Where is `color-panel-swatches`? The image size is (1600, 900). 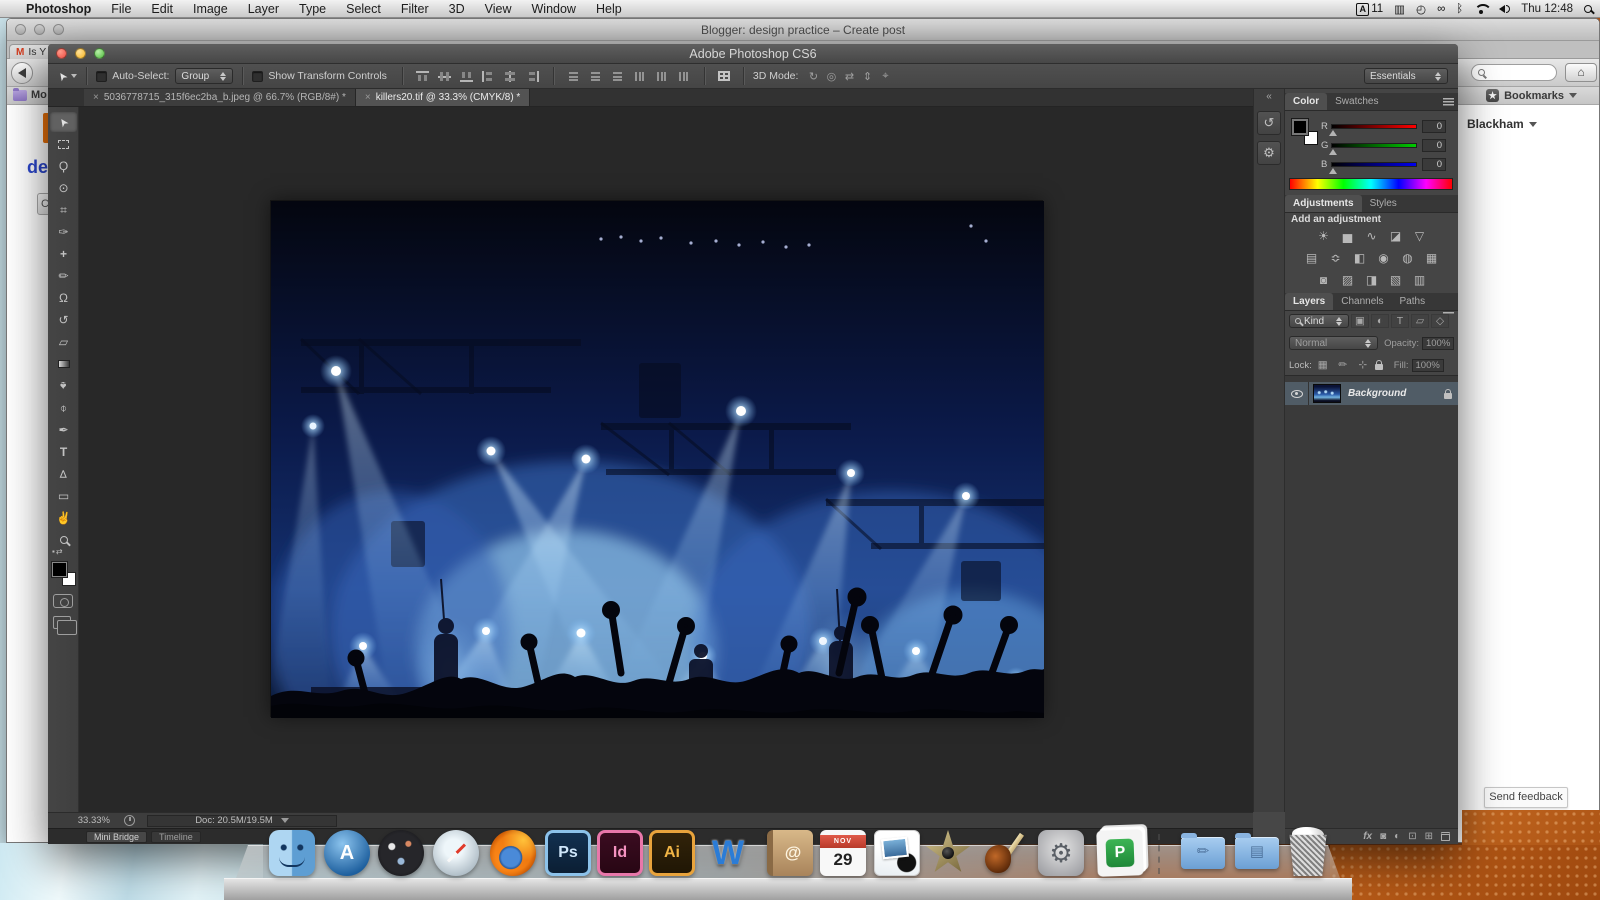 color-panel-swatches is located at coordinates (1306, 133).